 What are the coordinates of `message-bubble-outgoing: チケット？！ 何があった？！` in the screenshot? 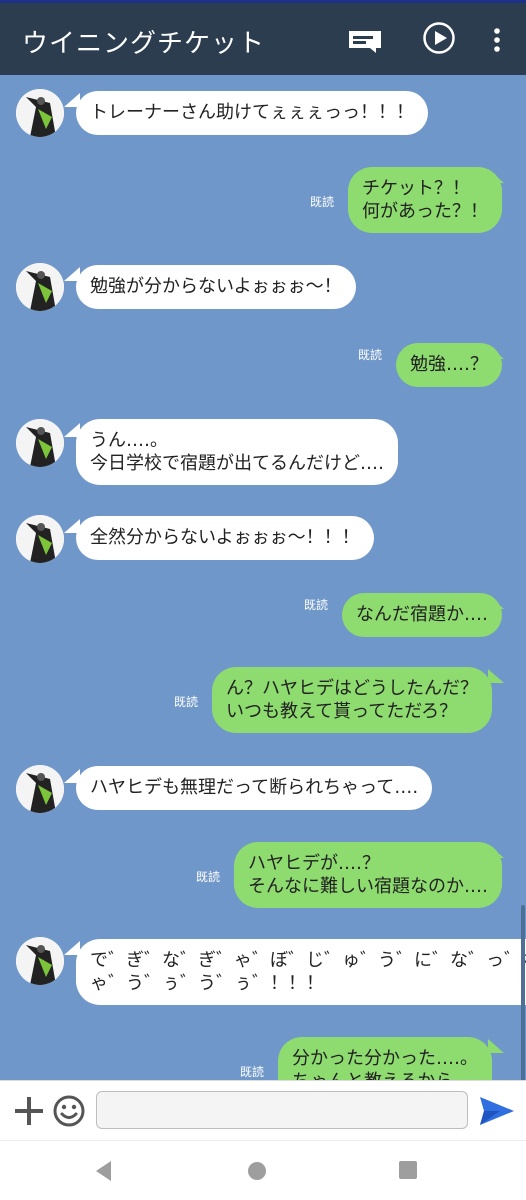 It's located at (425, 200).